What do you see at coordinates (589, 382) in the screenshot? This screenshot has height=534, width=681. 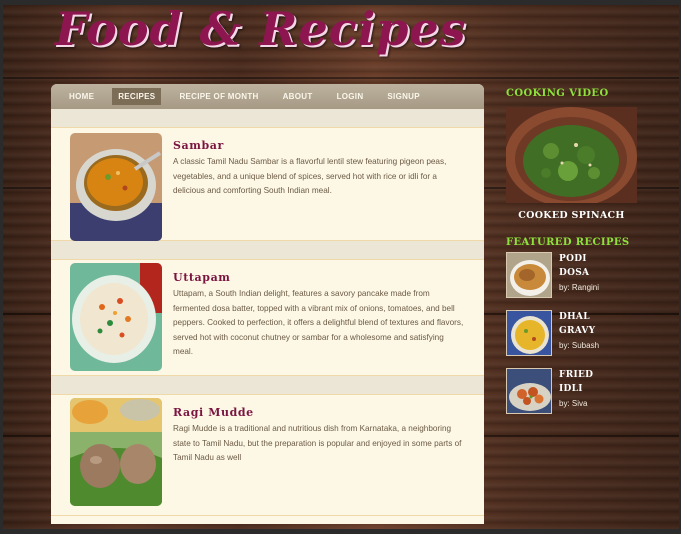 I see `featured-recipe-name: FRIED IDLI` at bounding box center [589, 382].